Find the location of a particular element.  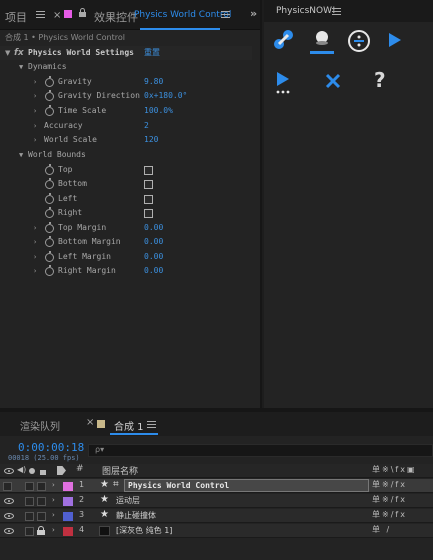

fx-icon: fx is located at coordinates (19, 53).